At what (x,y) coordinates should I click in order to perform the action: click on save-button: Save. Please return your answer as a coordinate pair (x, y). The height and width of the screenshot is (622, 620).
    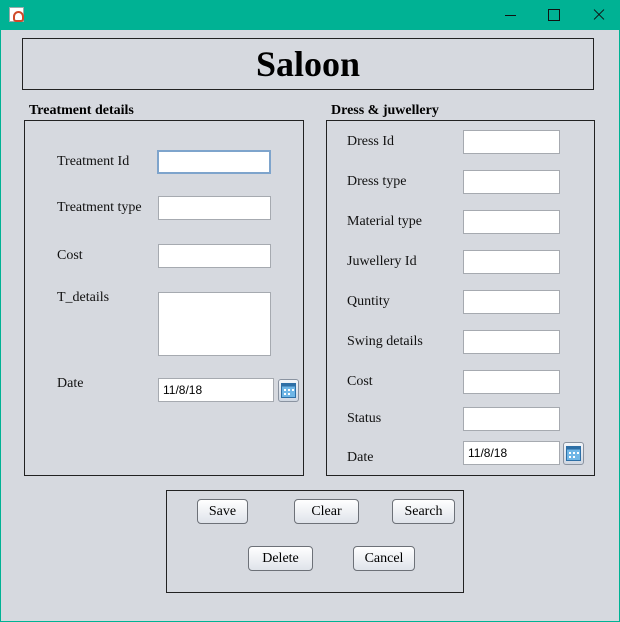
    Looking at the image, I should click on (222, 511).